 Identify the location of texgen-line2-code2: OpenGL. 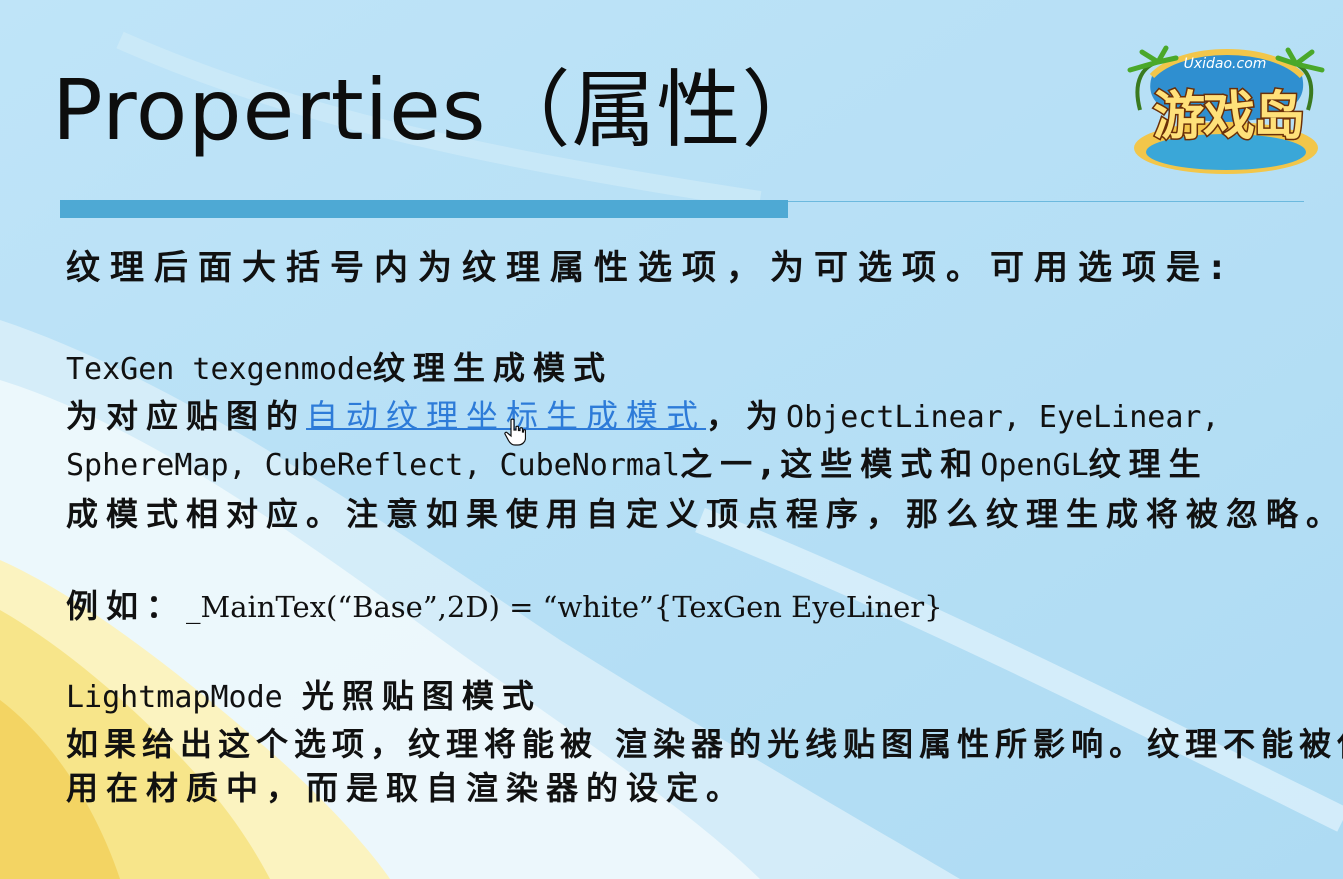
(1034, 465).